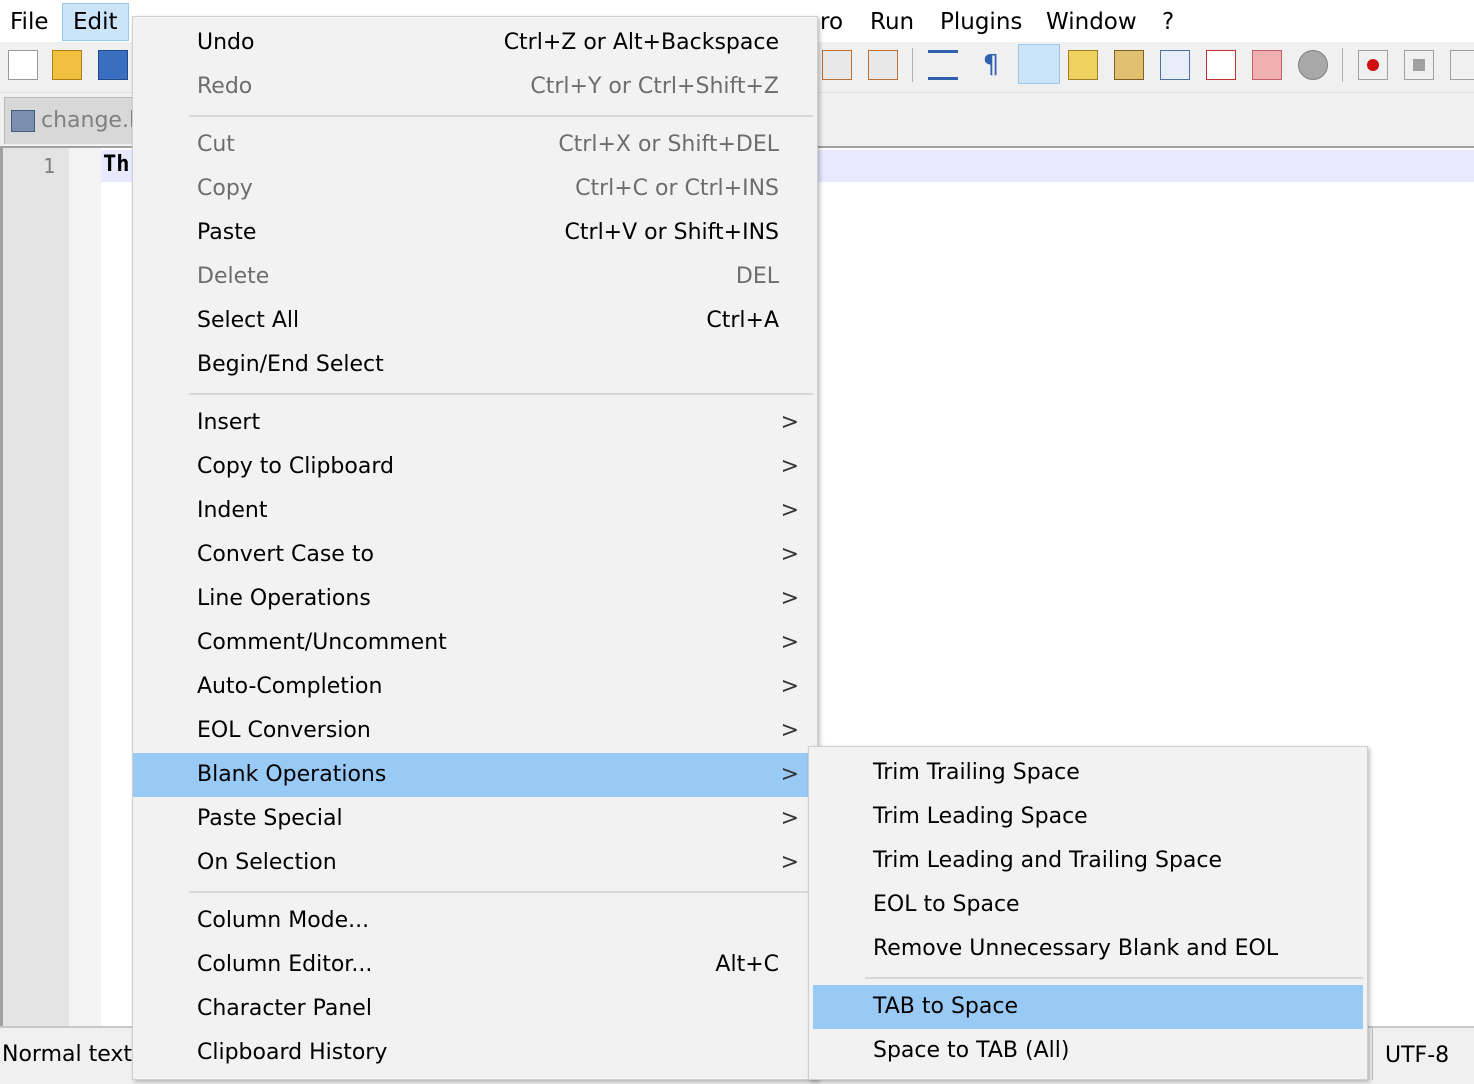  I want to click on pdf-icon, so click(1221, 65).